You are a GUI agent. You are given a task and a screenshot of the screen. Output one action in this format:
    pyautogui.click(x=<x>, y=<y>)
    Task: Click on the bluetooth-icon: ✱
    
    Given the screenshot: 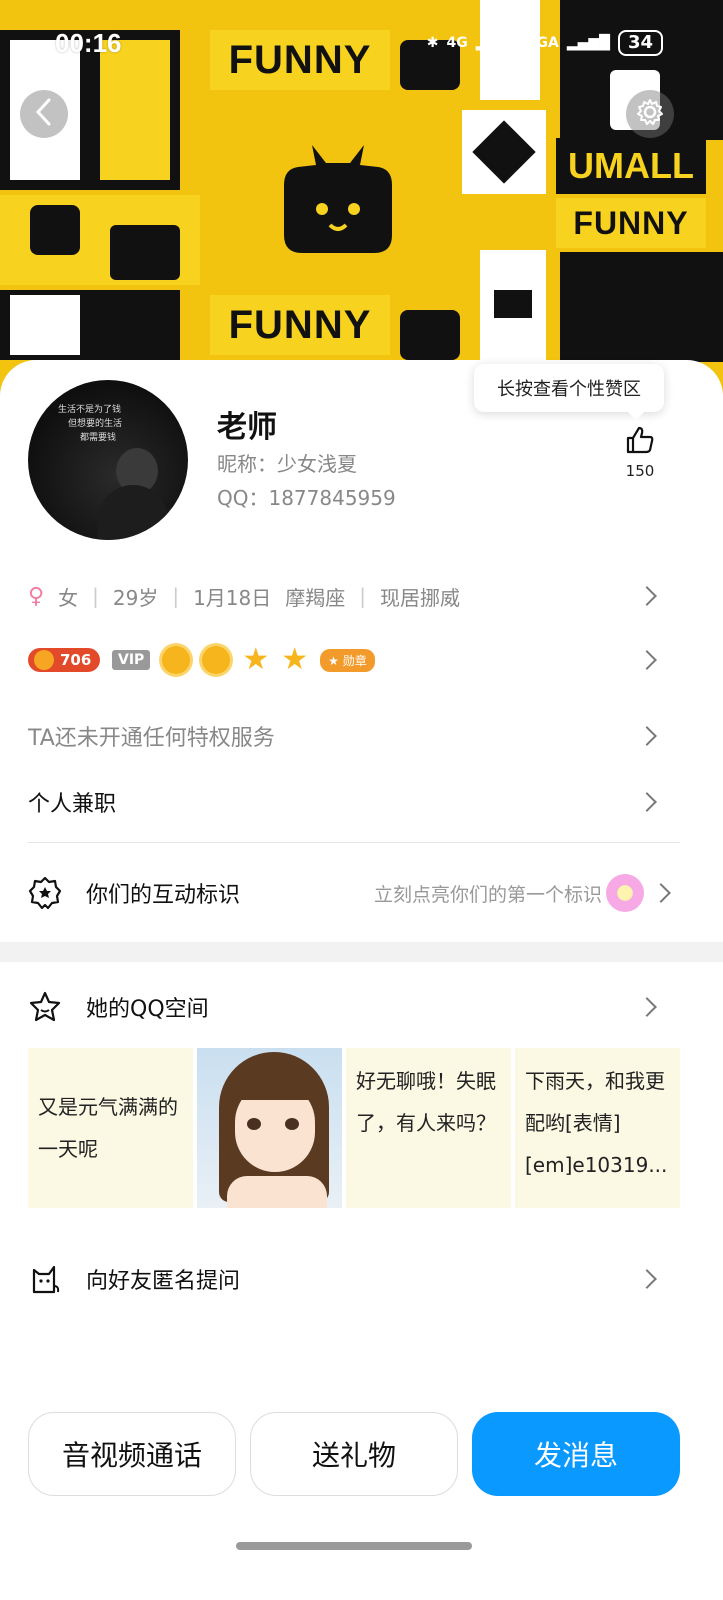 What is the action you would take?
    pyautogui.click(x=432, y=43)
    